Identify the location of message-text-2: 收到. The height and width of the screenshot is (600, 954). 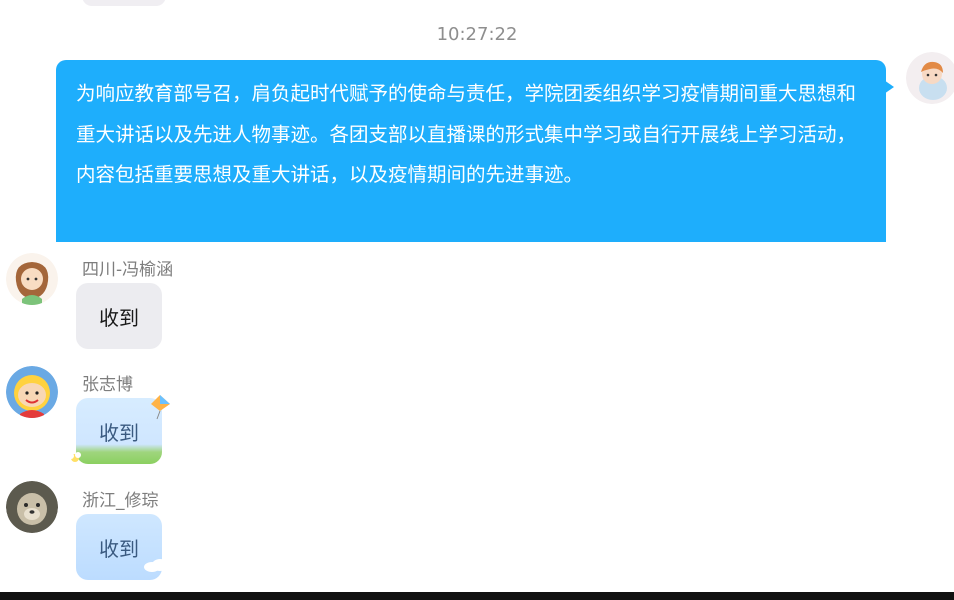
(119, 432).